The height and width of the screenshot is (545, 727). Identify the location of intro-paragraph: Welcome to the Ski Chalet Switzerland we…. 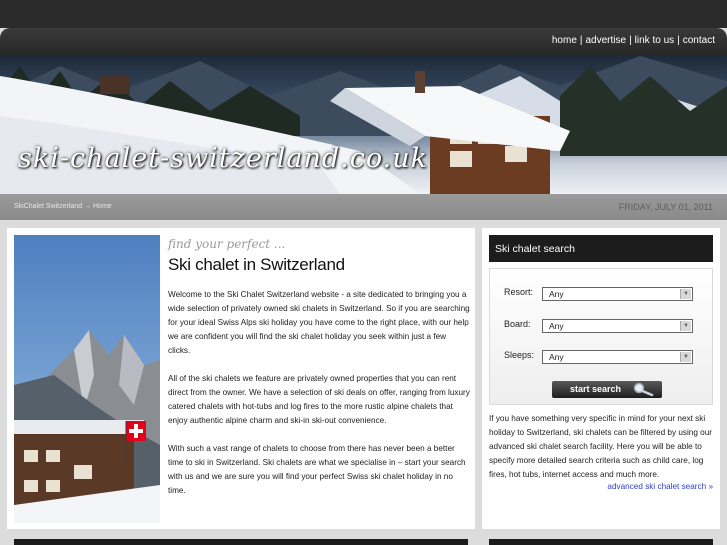
(319, 322).